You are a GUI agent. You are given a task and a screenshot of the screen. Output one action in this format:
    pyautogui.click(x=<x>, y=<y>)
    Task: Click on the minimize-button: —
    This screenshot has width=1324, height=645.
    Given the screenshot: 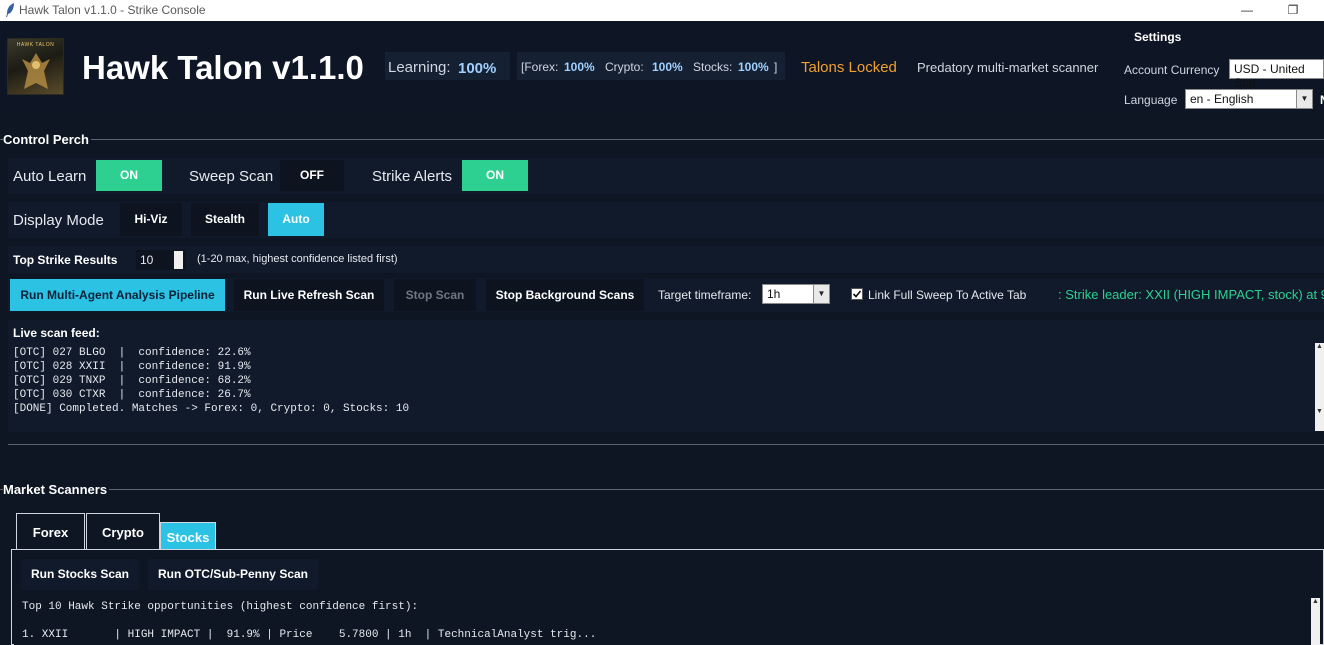 What is the action you would take?
    pyautogui.click(x=1247, y=10)
    